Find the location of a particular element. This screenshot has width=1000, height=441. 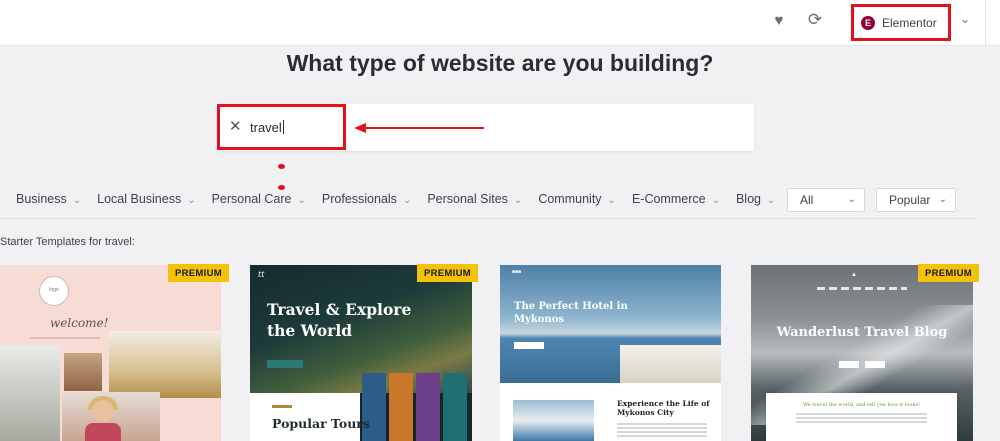

template-card: logo welcome! is located at coordinates (110, 353).